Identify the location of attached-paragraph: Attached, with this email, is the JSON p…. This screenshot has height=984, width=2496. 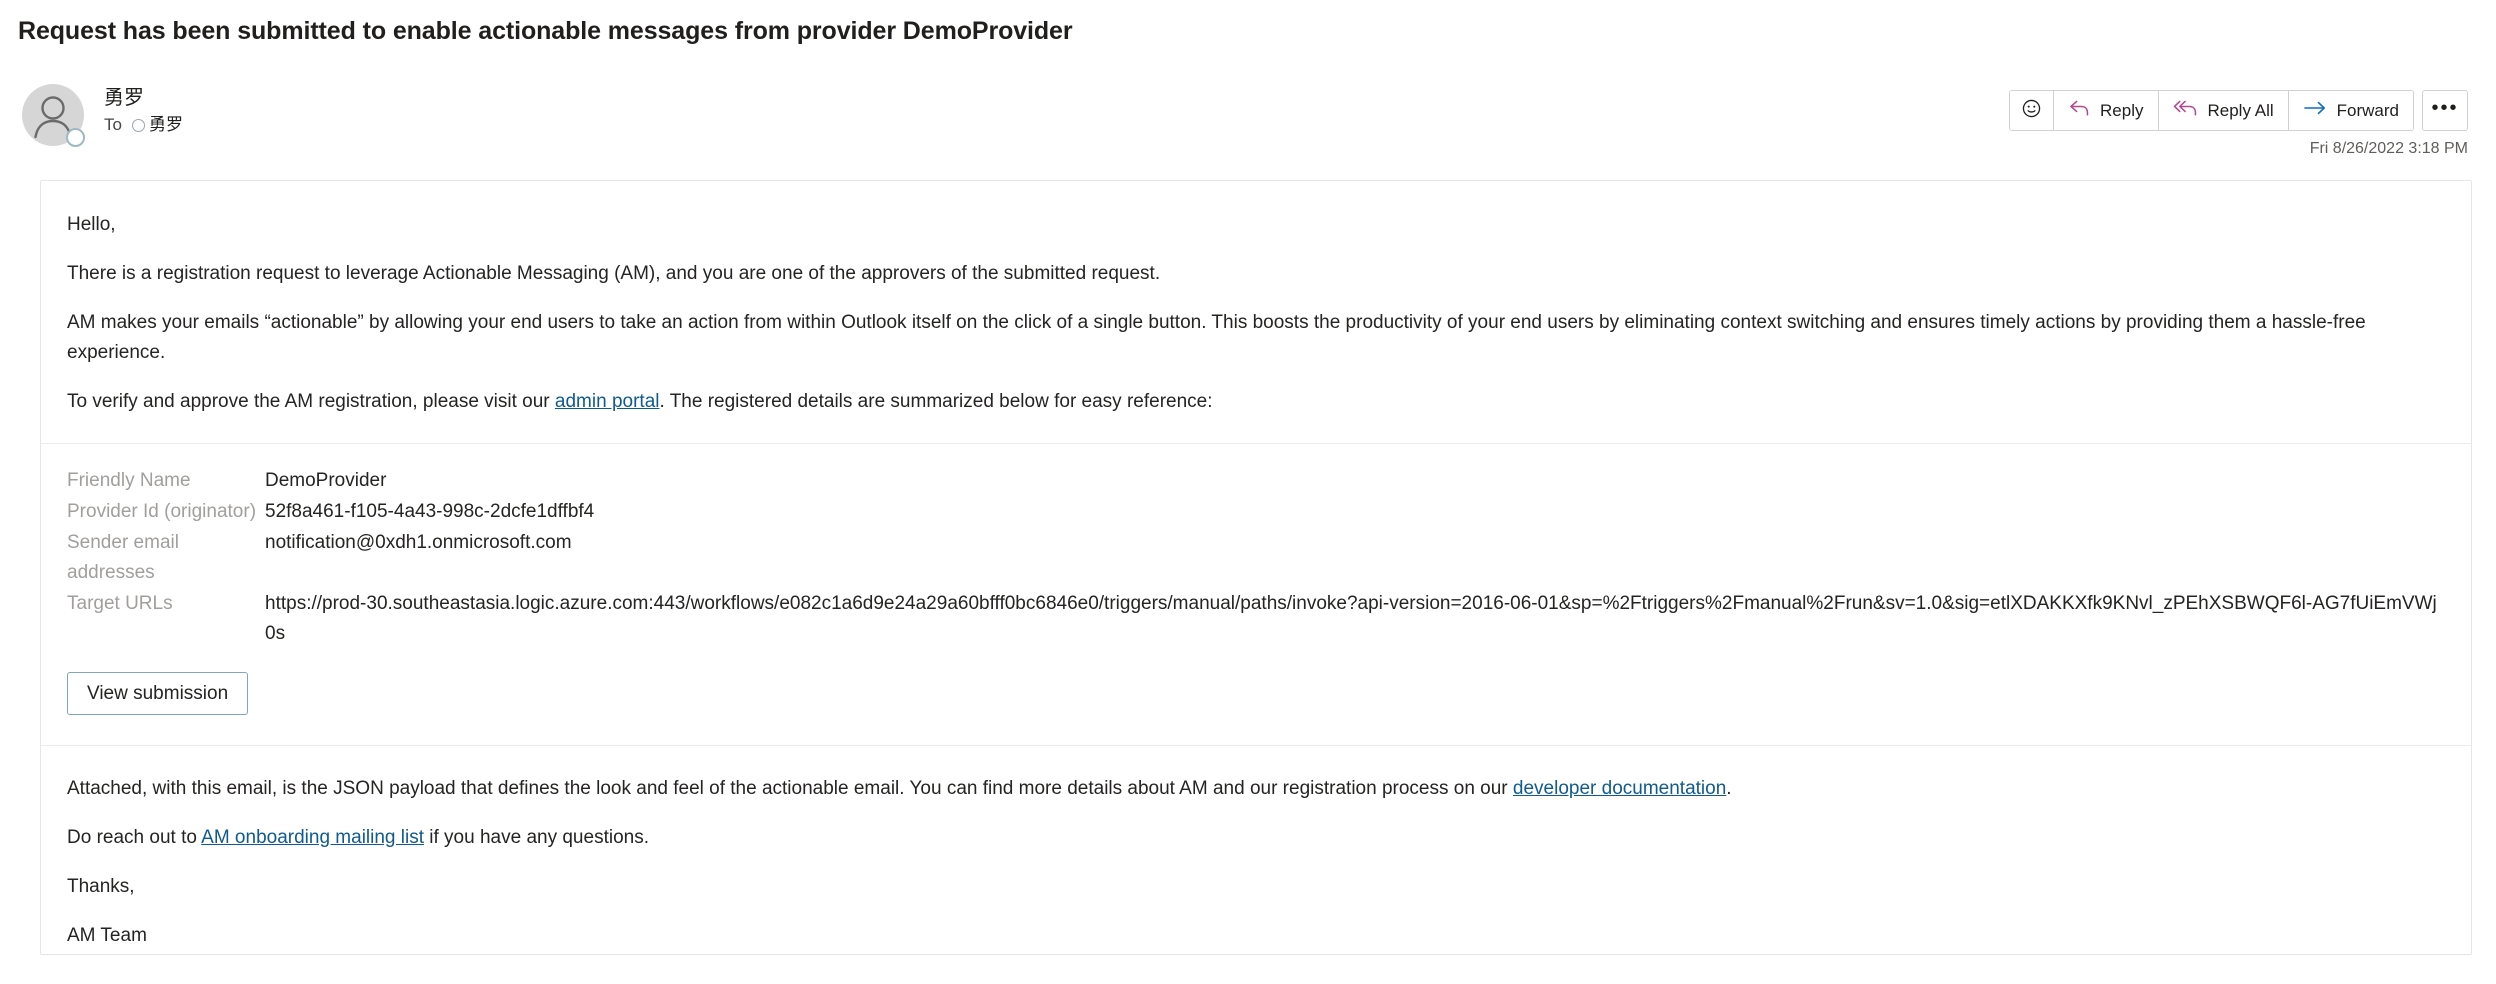
(1256, 789).